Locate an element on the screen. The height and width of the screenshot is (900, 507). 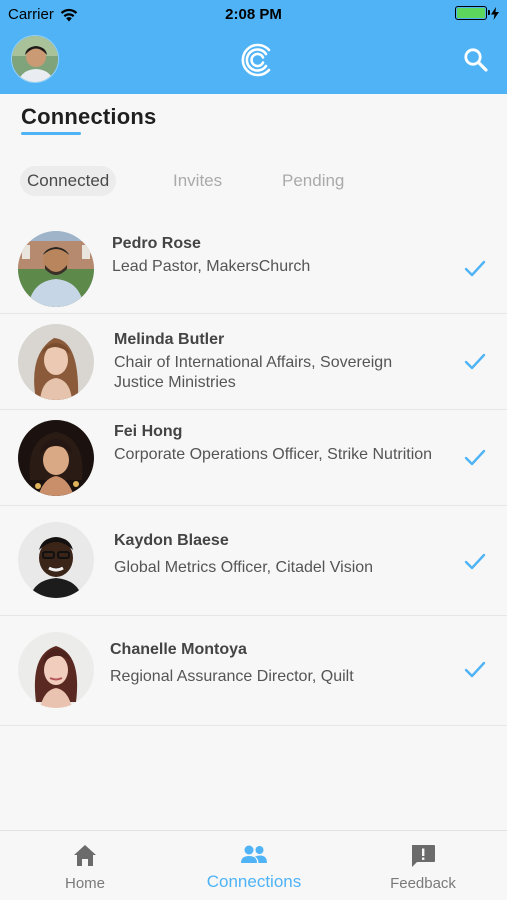
connection-name: Melinda Butler is located at coordinates (169, 339).